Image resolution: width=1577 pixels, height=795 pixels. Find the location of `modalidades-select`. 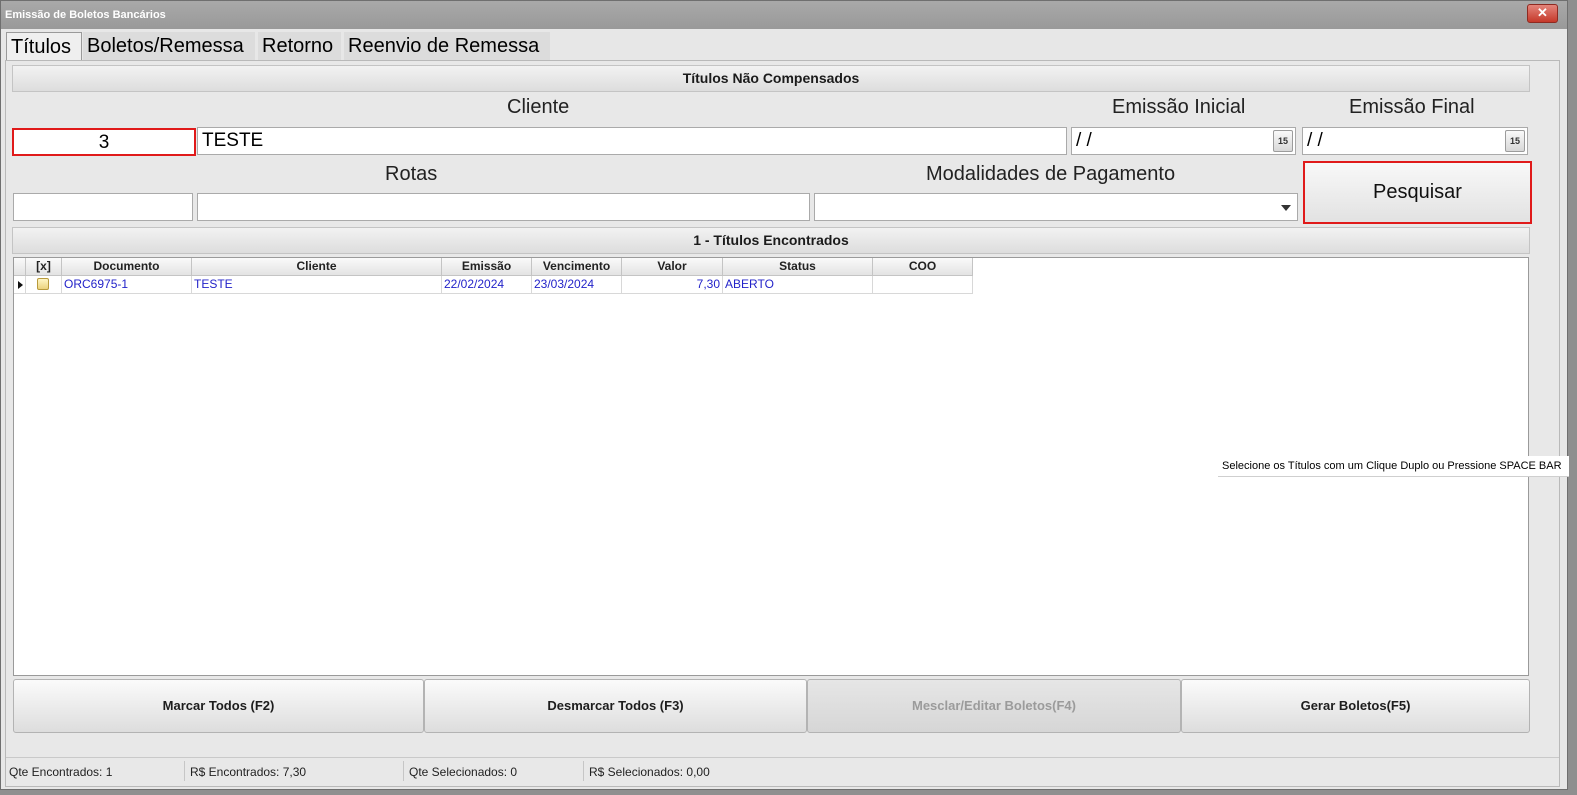

modalidades-select is located at coordinates (1056, 207).